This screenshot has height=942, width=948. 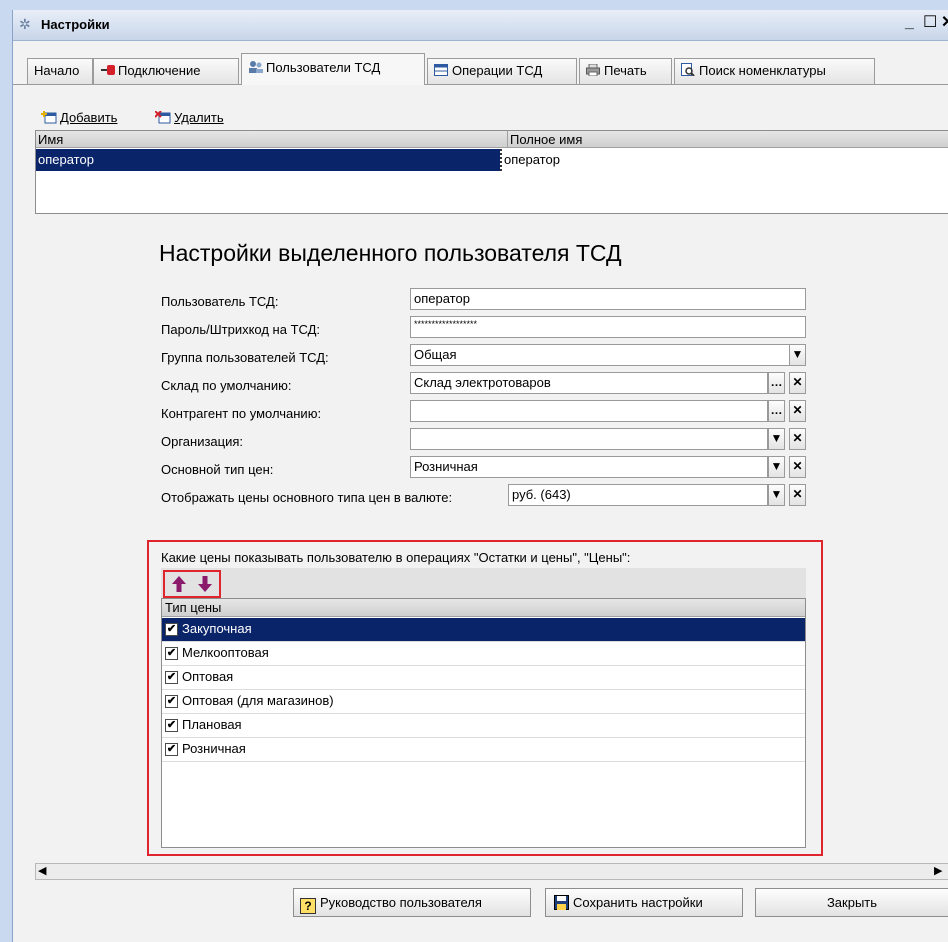 I want to click on organization-clear-button: ✕, so click(x=797, y=439).